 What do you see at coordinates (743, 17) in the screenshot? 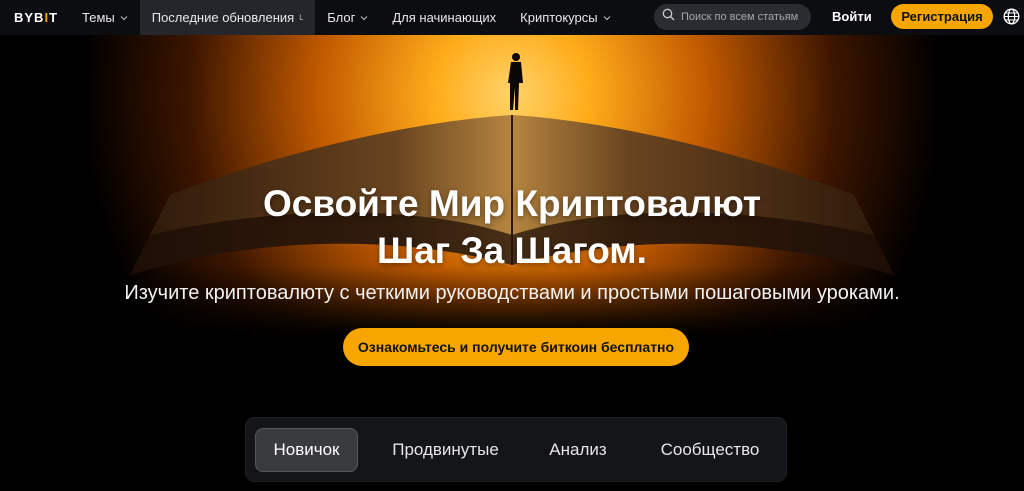
I see `search-input` at bounding box center [743, 17].